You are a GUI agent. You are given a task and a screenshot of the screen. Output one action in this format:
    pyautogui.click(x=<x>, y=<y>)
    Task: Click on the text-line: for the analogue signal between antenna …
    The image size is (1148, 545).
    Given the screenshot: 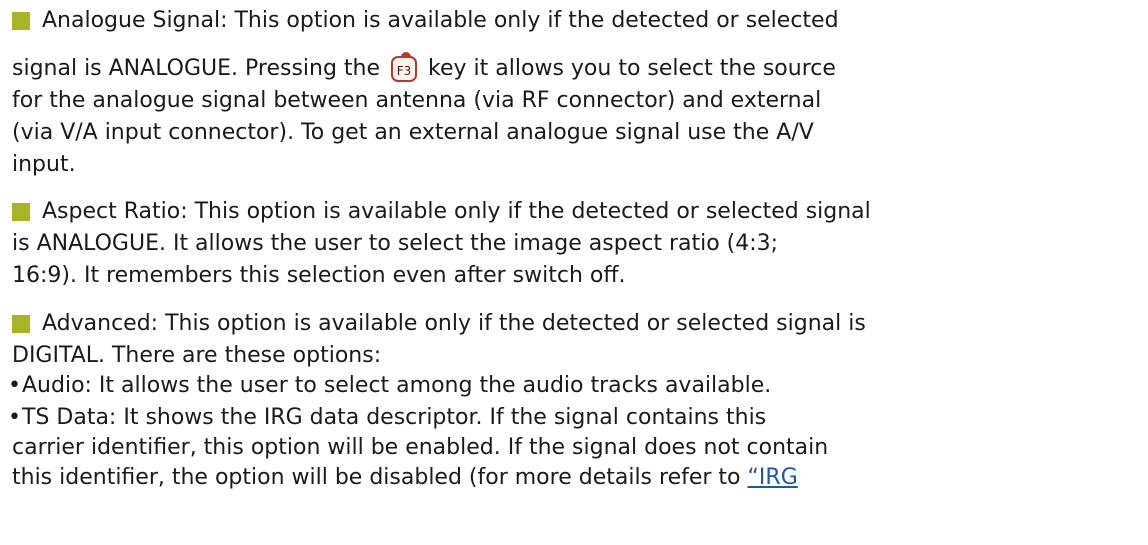 What is the action you would take?
    pyautogui.click(x=417, y=100)
    